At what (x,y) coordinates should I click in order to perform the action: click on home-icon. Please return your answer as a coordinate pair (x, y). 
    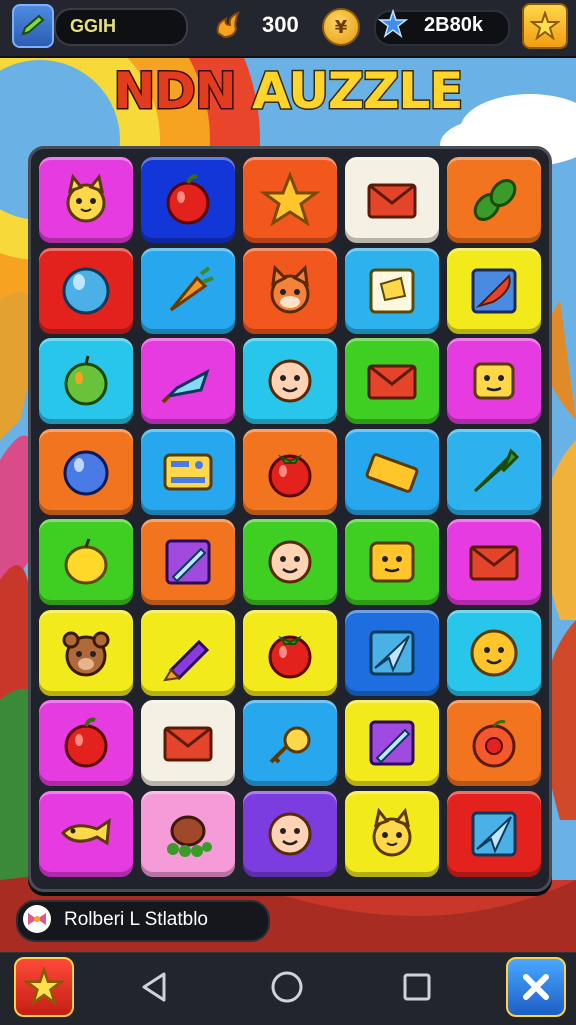
    Looking at the image, I should click on (287, 987).